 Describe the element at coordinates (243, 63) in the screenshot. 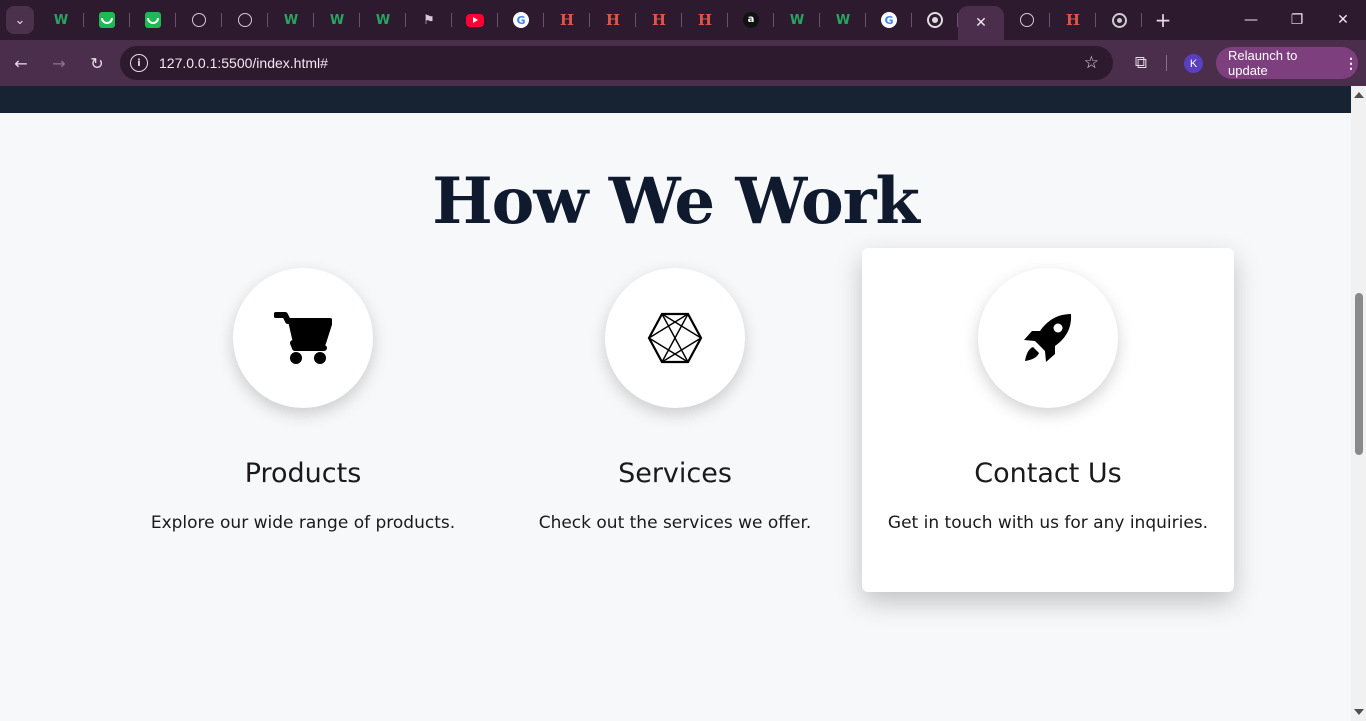

I see `url-text: 127.0.0.1:5500/index.html#` at that location.